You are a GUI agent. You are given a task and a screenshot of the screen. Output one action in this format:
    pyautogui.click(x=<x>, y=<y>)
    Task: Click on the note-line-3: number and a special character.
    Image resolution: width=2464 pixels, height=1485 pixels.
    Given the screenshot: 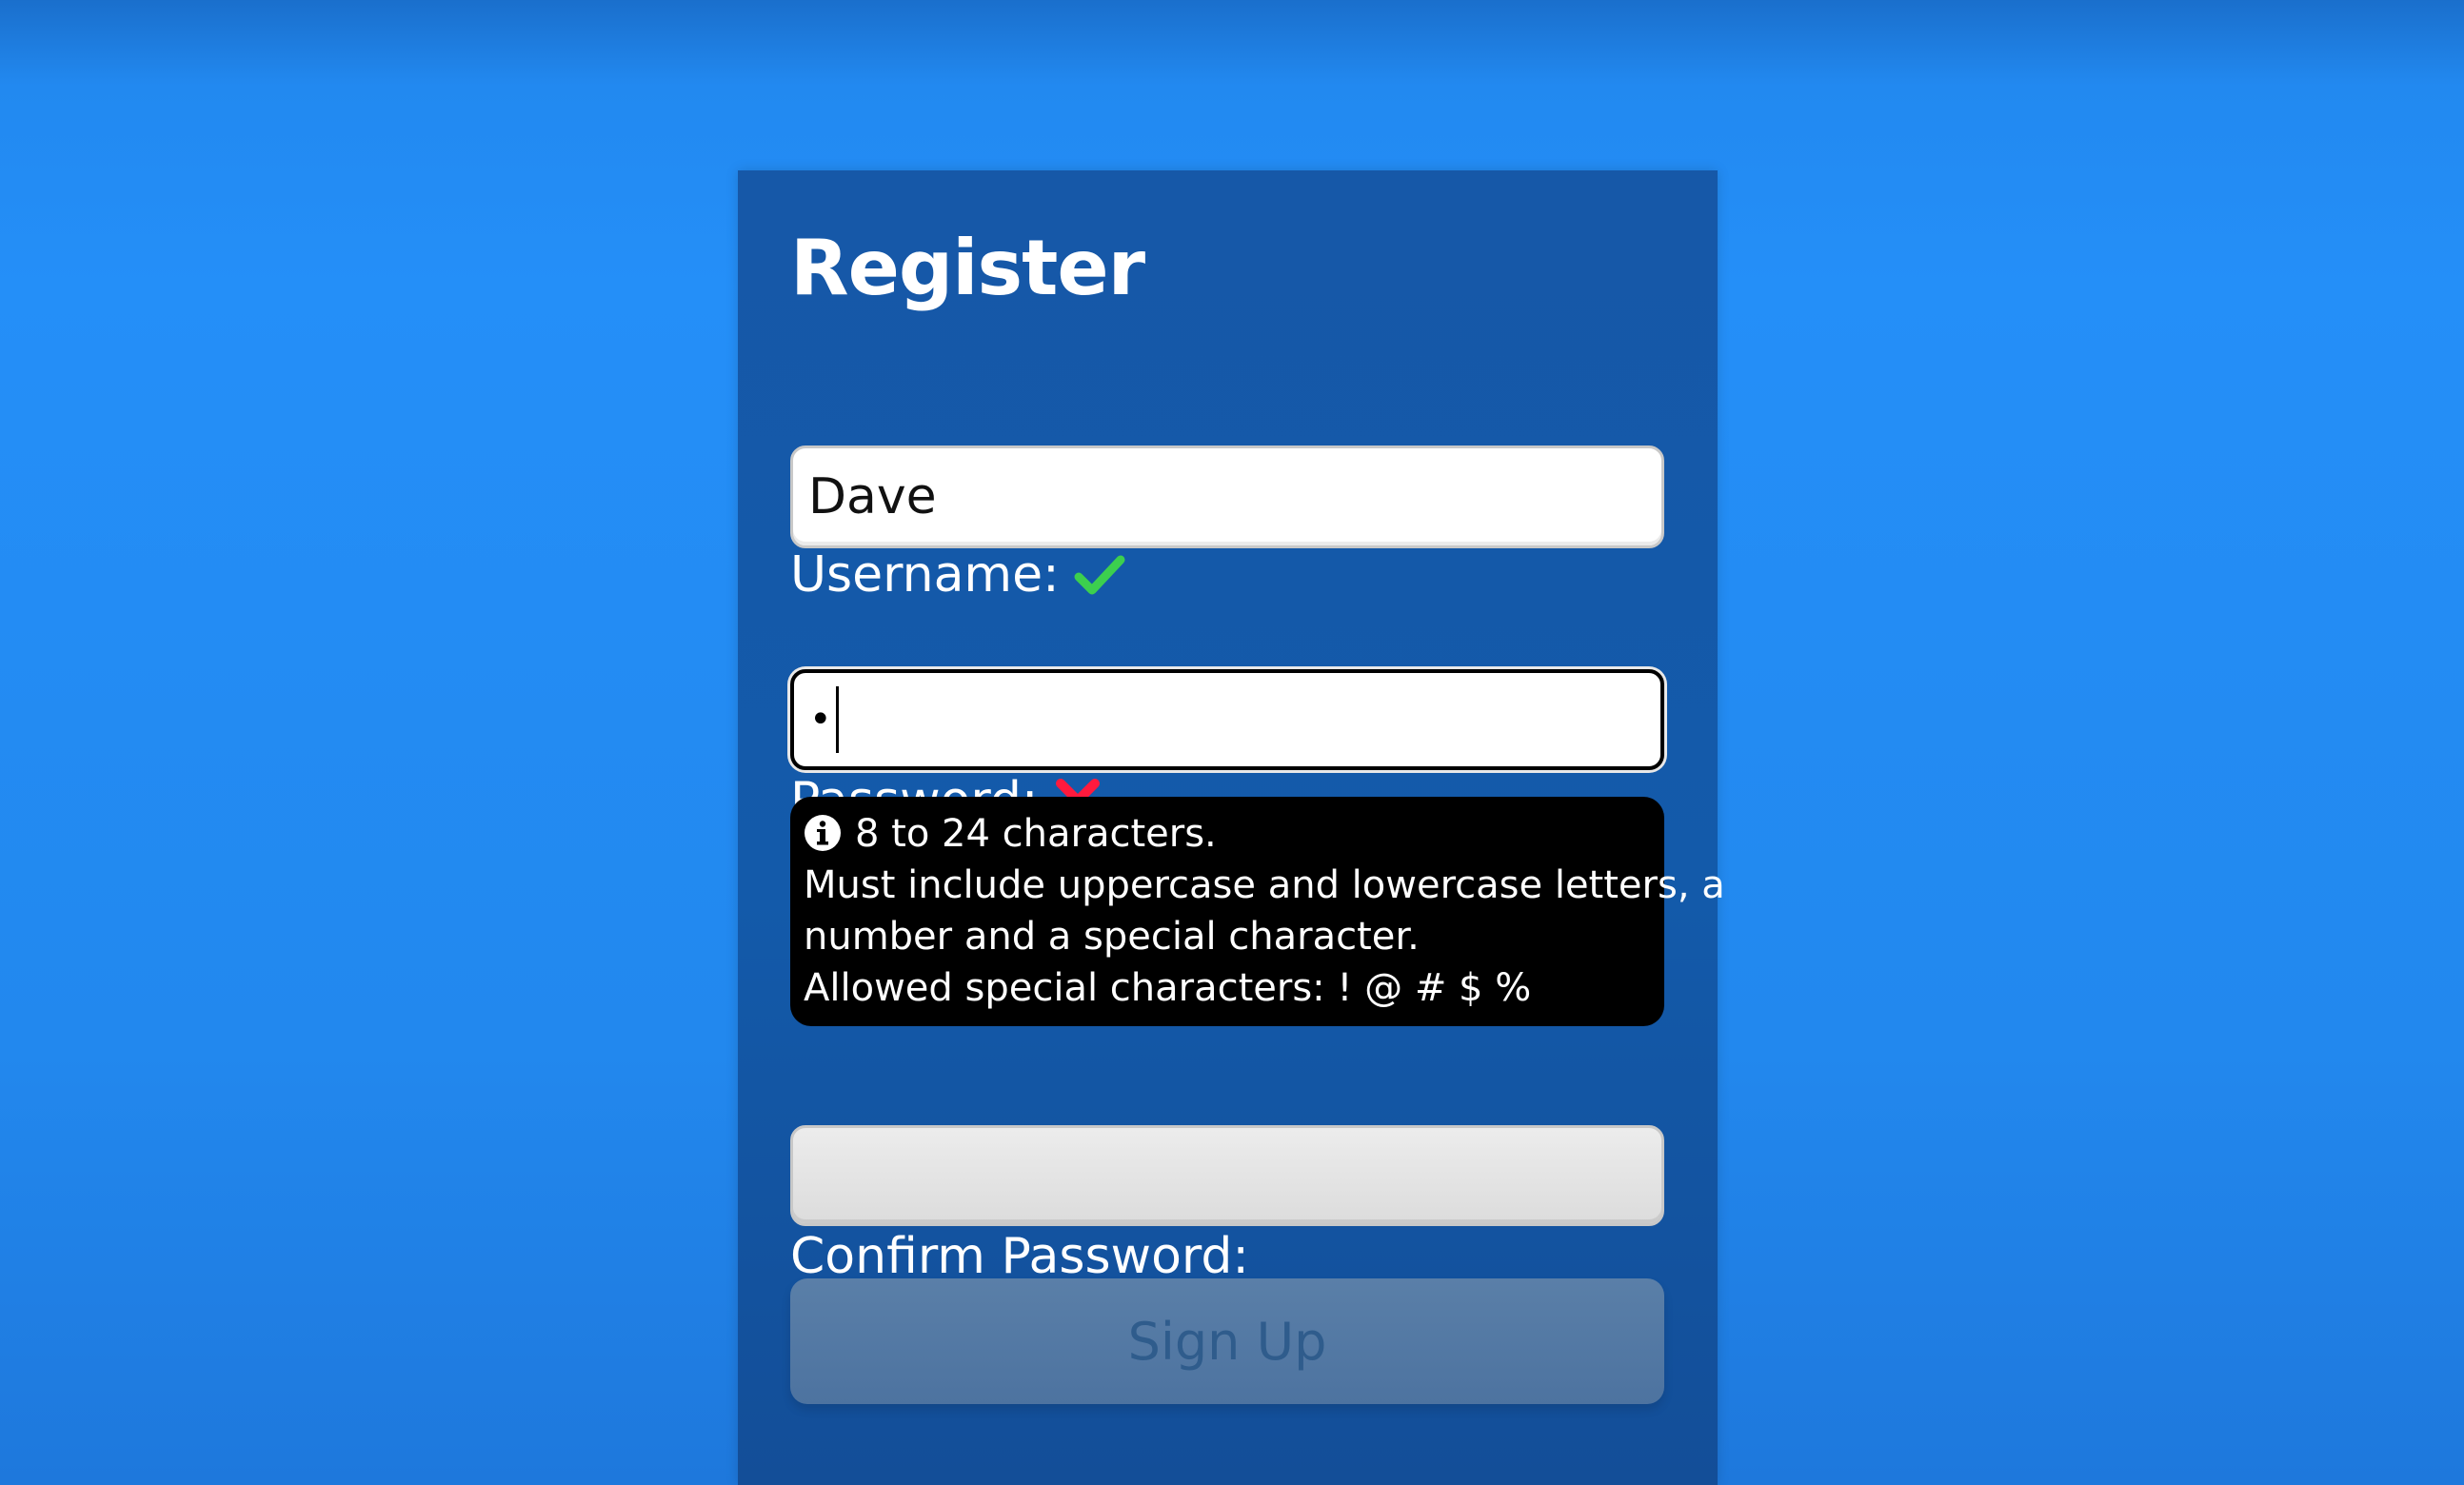 What is the action you would take?
    pyautogui.click(x=1112, y=937)
    